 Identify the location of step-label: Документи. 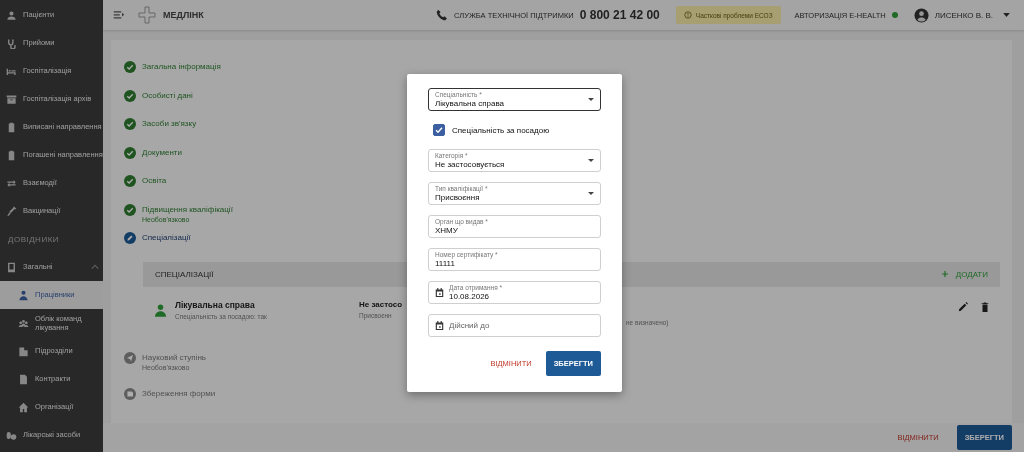
(162, 152).